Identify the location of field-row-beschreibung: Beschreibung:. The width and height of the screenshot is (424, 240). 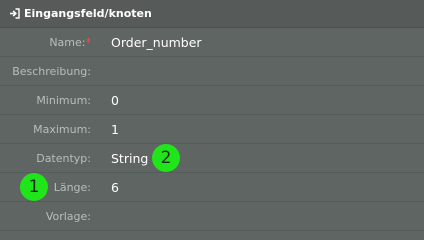
(212, 72).